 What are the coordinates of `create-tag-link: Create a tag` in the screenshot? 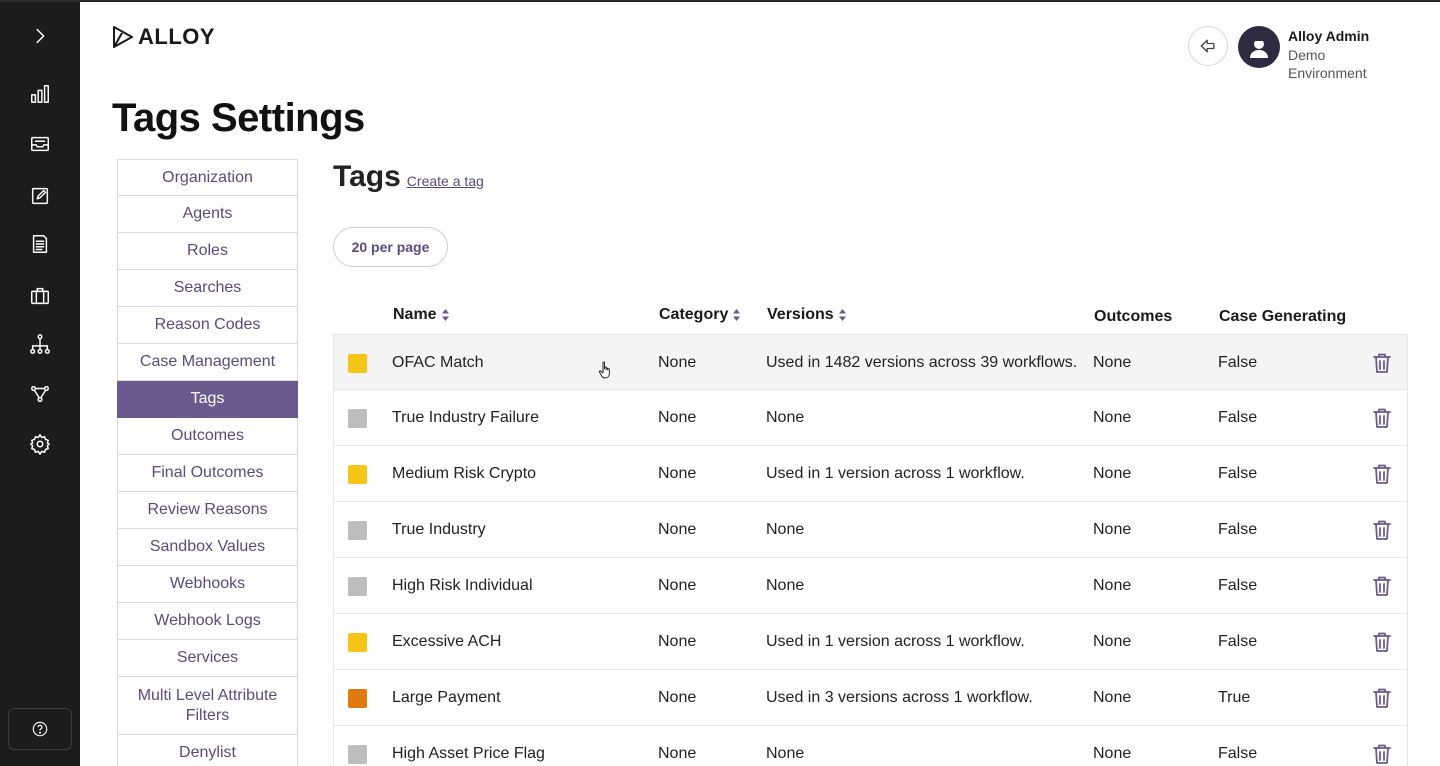 It's located at (445, 181).